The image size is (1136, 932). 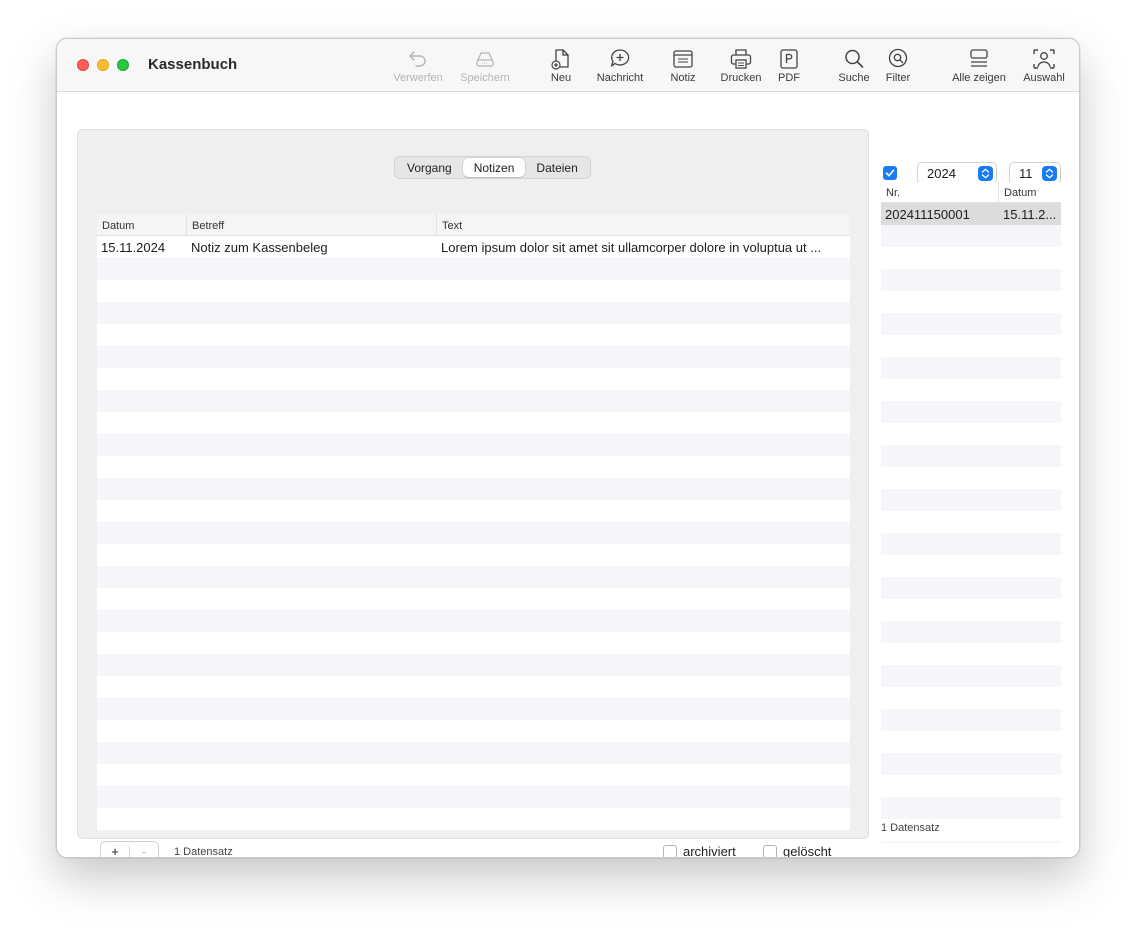 I want to click on note-icon, so click(x=683, y=59).